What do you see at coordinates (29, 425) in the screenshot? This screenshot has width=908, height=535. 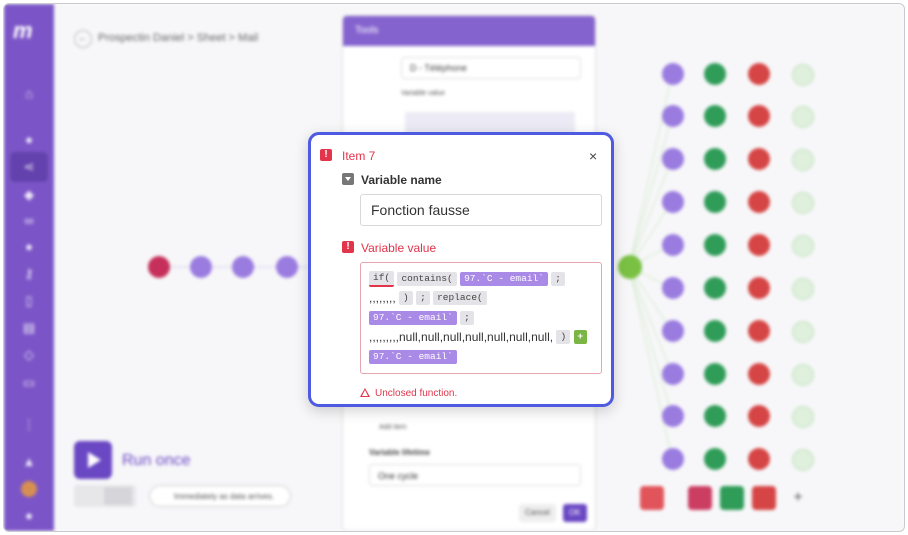 I see `more-icon: ⋮` at bounding box center [29, 425].